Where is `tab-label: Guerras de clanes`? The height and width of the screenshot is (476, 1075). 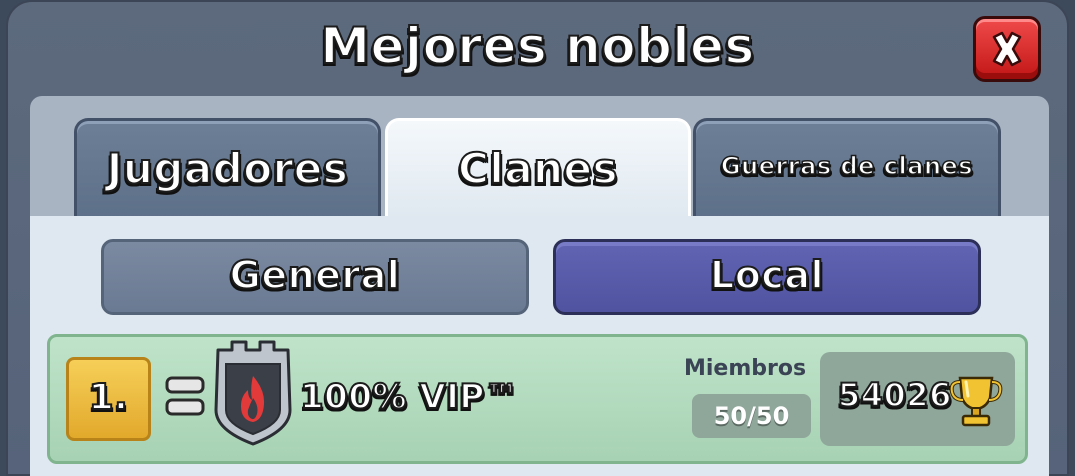
tab-label: Guerras de clanes is located at coordinates (847, 166).